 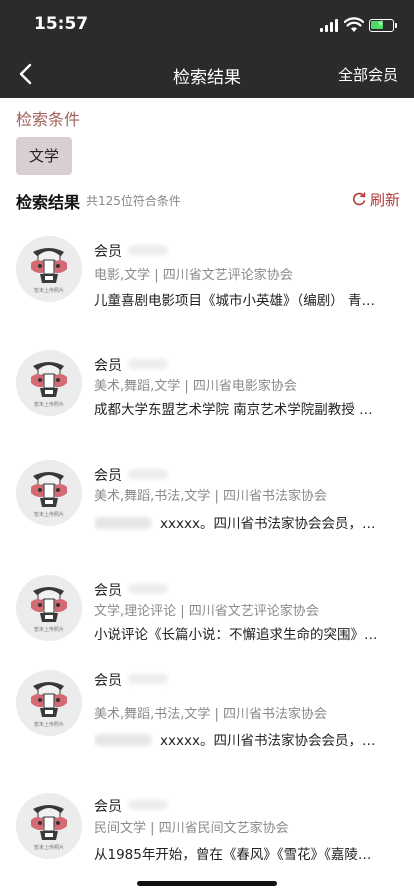 What do you see at coordinates (133, 201) in the screenshot?
I see `results-count: 共125位符合条件` at bounding box center [133, 201].